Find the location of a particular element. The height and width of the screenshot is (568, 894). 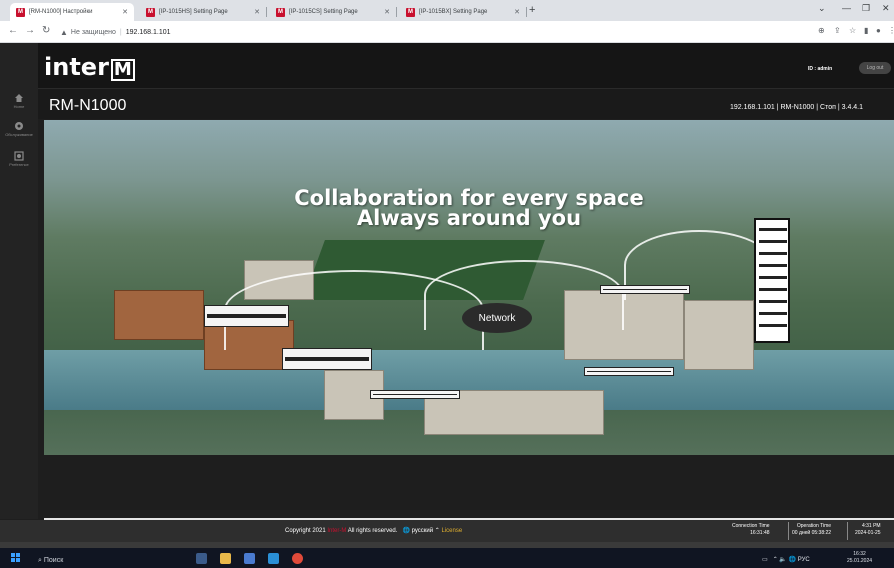

tab-label: [IP-1015CS] Setting Page is located at coordinates (323, 12).